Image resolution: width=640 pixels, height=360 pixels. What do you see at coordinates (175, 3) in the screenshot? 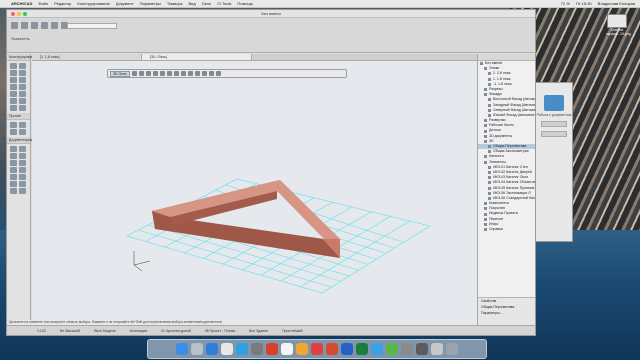
I see `menu-teamwork: Тимворк` at bounding box center [175, 3].